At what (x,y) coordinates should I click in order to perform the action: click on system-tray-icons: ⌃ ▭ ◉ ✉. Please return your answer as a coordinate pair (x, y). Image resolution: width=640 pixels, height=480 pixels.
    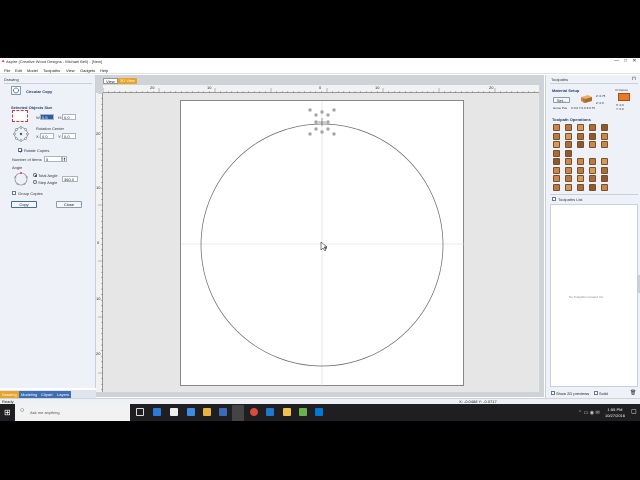
    Looking at the image, I should click on (589, 413).